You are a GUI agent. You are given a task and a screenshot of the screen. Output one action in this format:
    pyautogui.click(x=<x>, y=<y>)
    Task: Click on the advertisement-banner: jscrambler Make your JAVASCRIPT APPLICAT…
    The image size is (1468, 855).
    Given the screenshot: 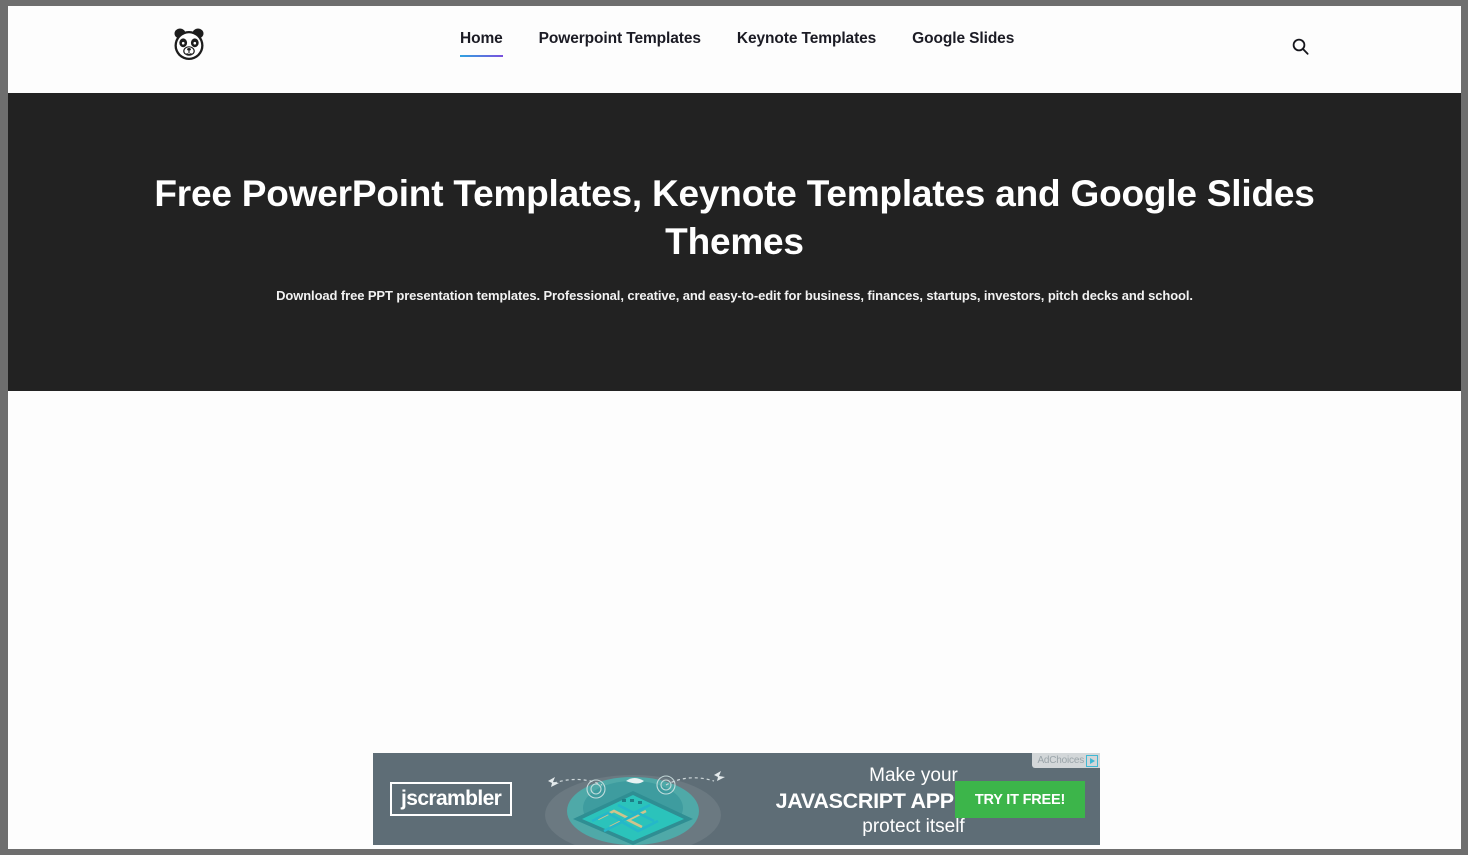 What is the action you would take?
    pyautogui.click(x=736, y=799)
    